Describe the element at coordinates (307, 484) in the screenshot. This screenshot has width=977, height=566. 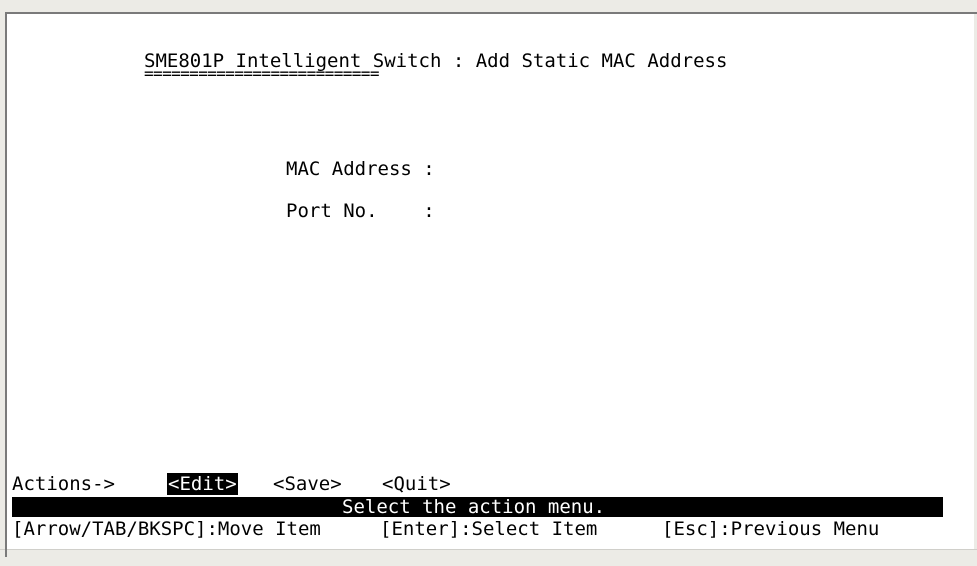
I see `save-action-button: <Save>` at that location.